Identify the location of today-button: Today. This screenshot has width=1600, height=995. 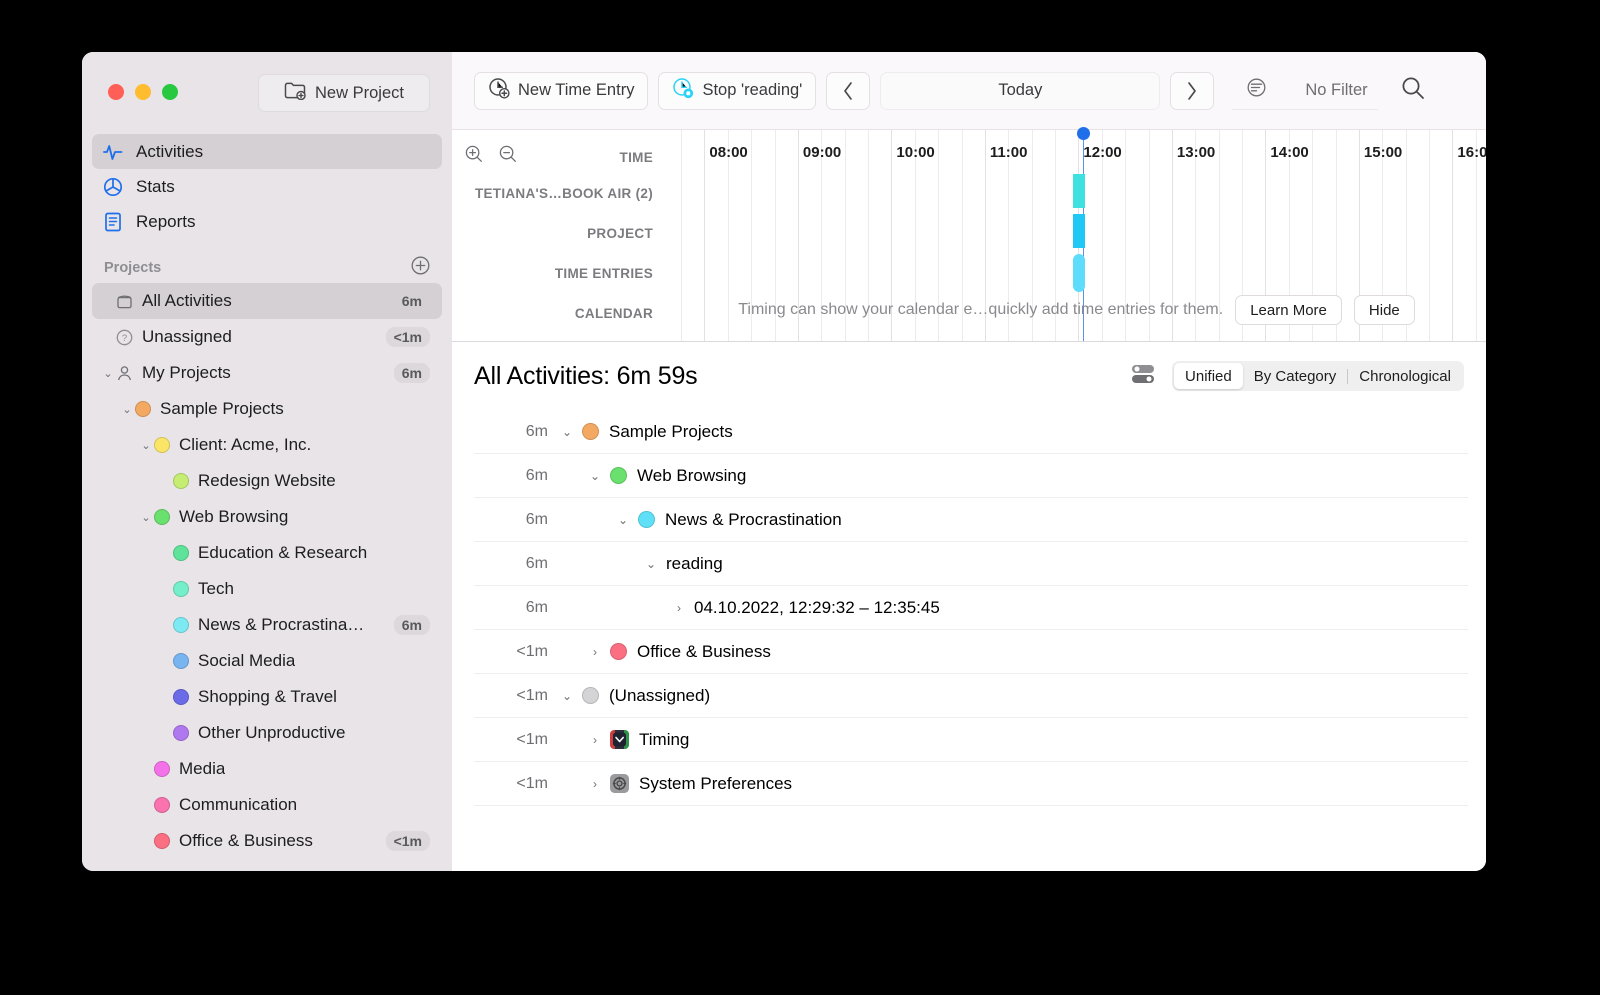
(1020, 90).